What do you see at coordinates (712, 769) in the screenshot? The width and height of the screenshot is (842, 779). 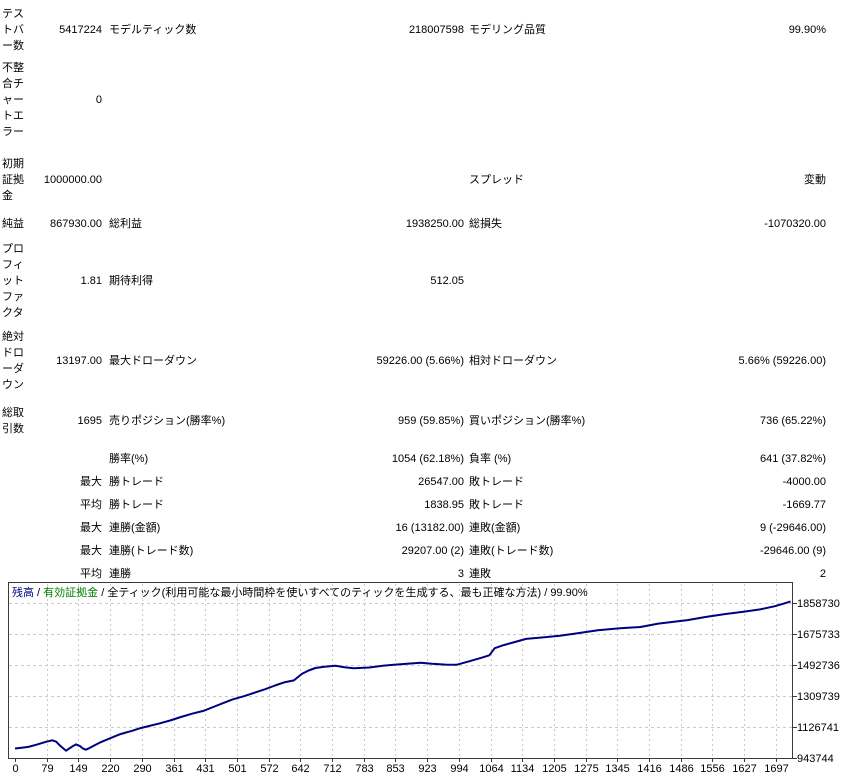 I see `x-axis-tick-label: 1556` at bounding box center [712, 769].